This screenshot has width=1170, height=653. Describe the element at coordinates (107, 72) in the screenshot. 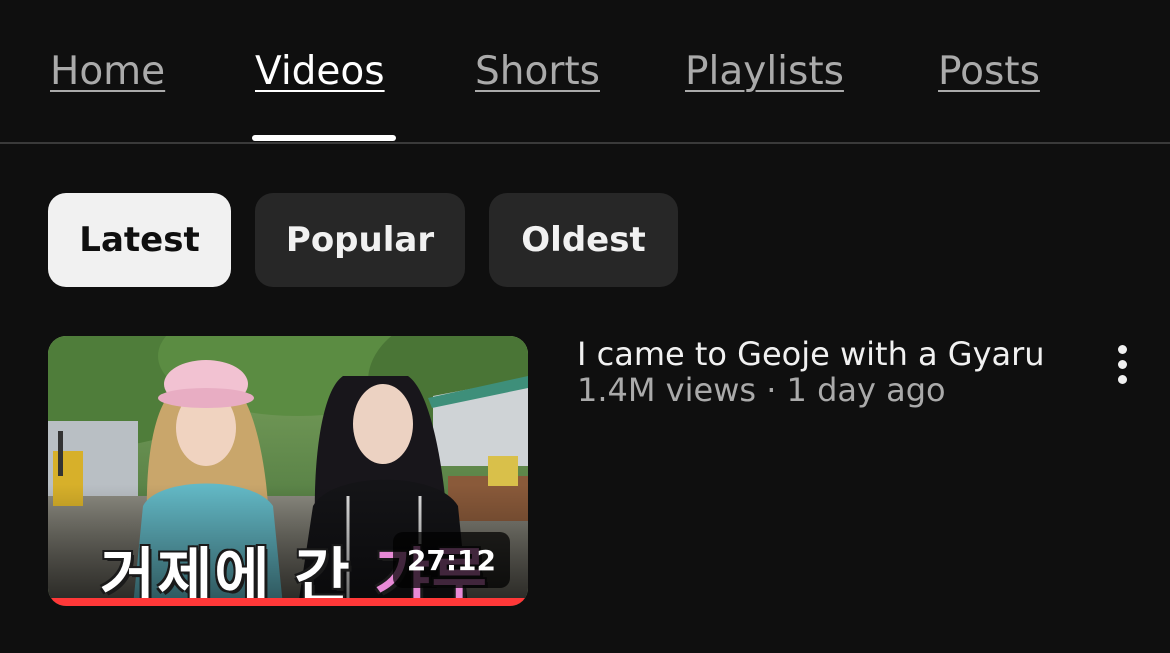

I see `tab-home: Home` at that location.